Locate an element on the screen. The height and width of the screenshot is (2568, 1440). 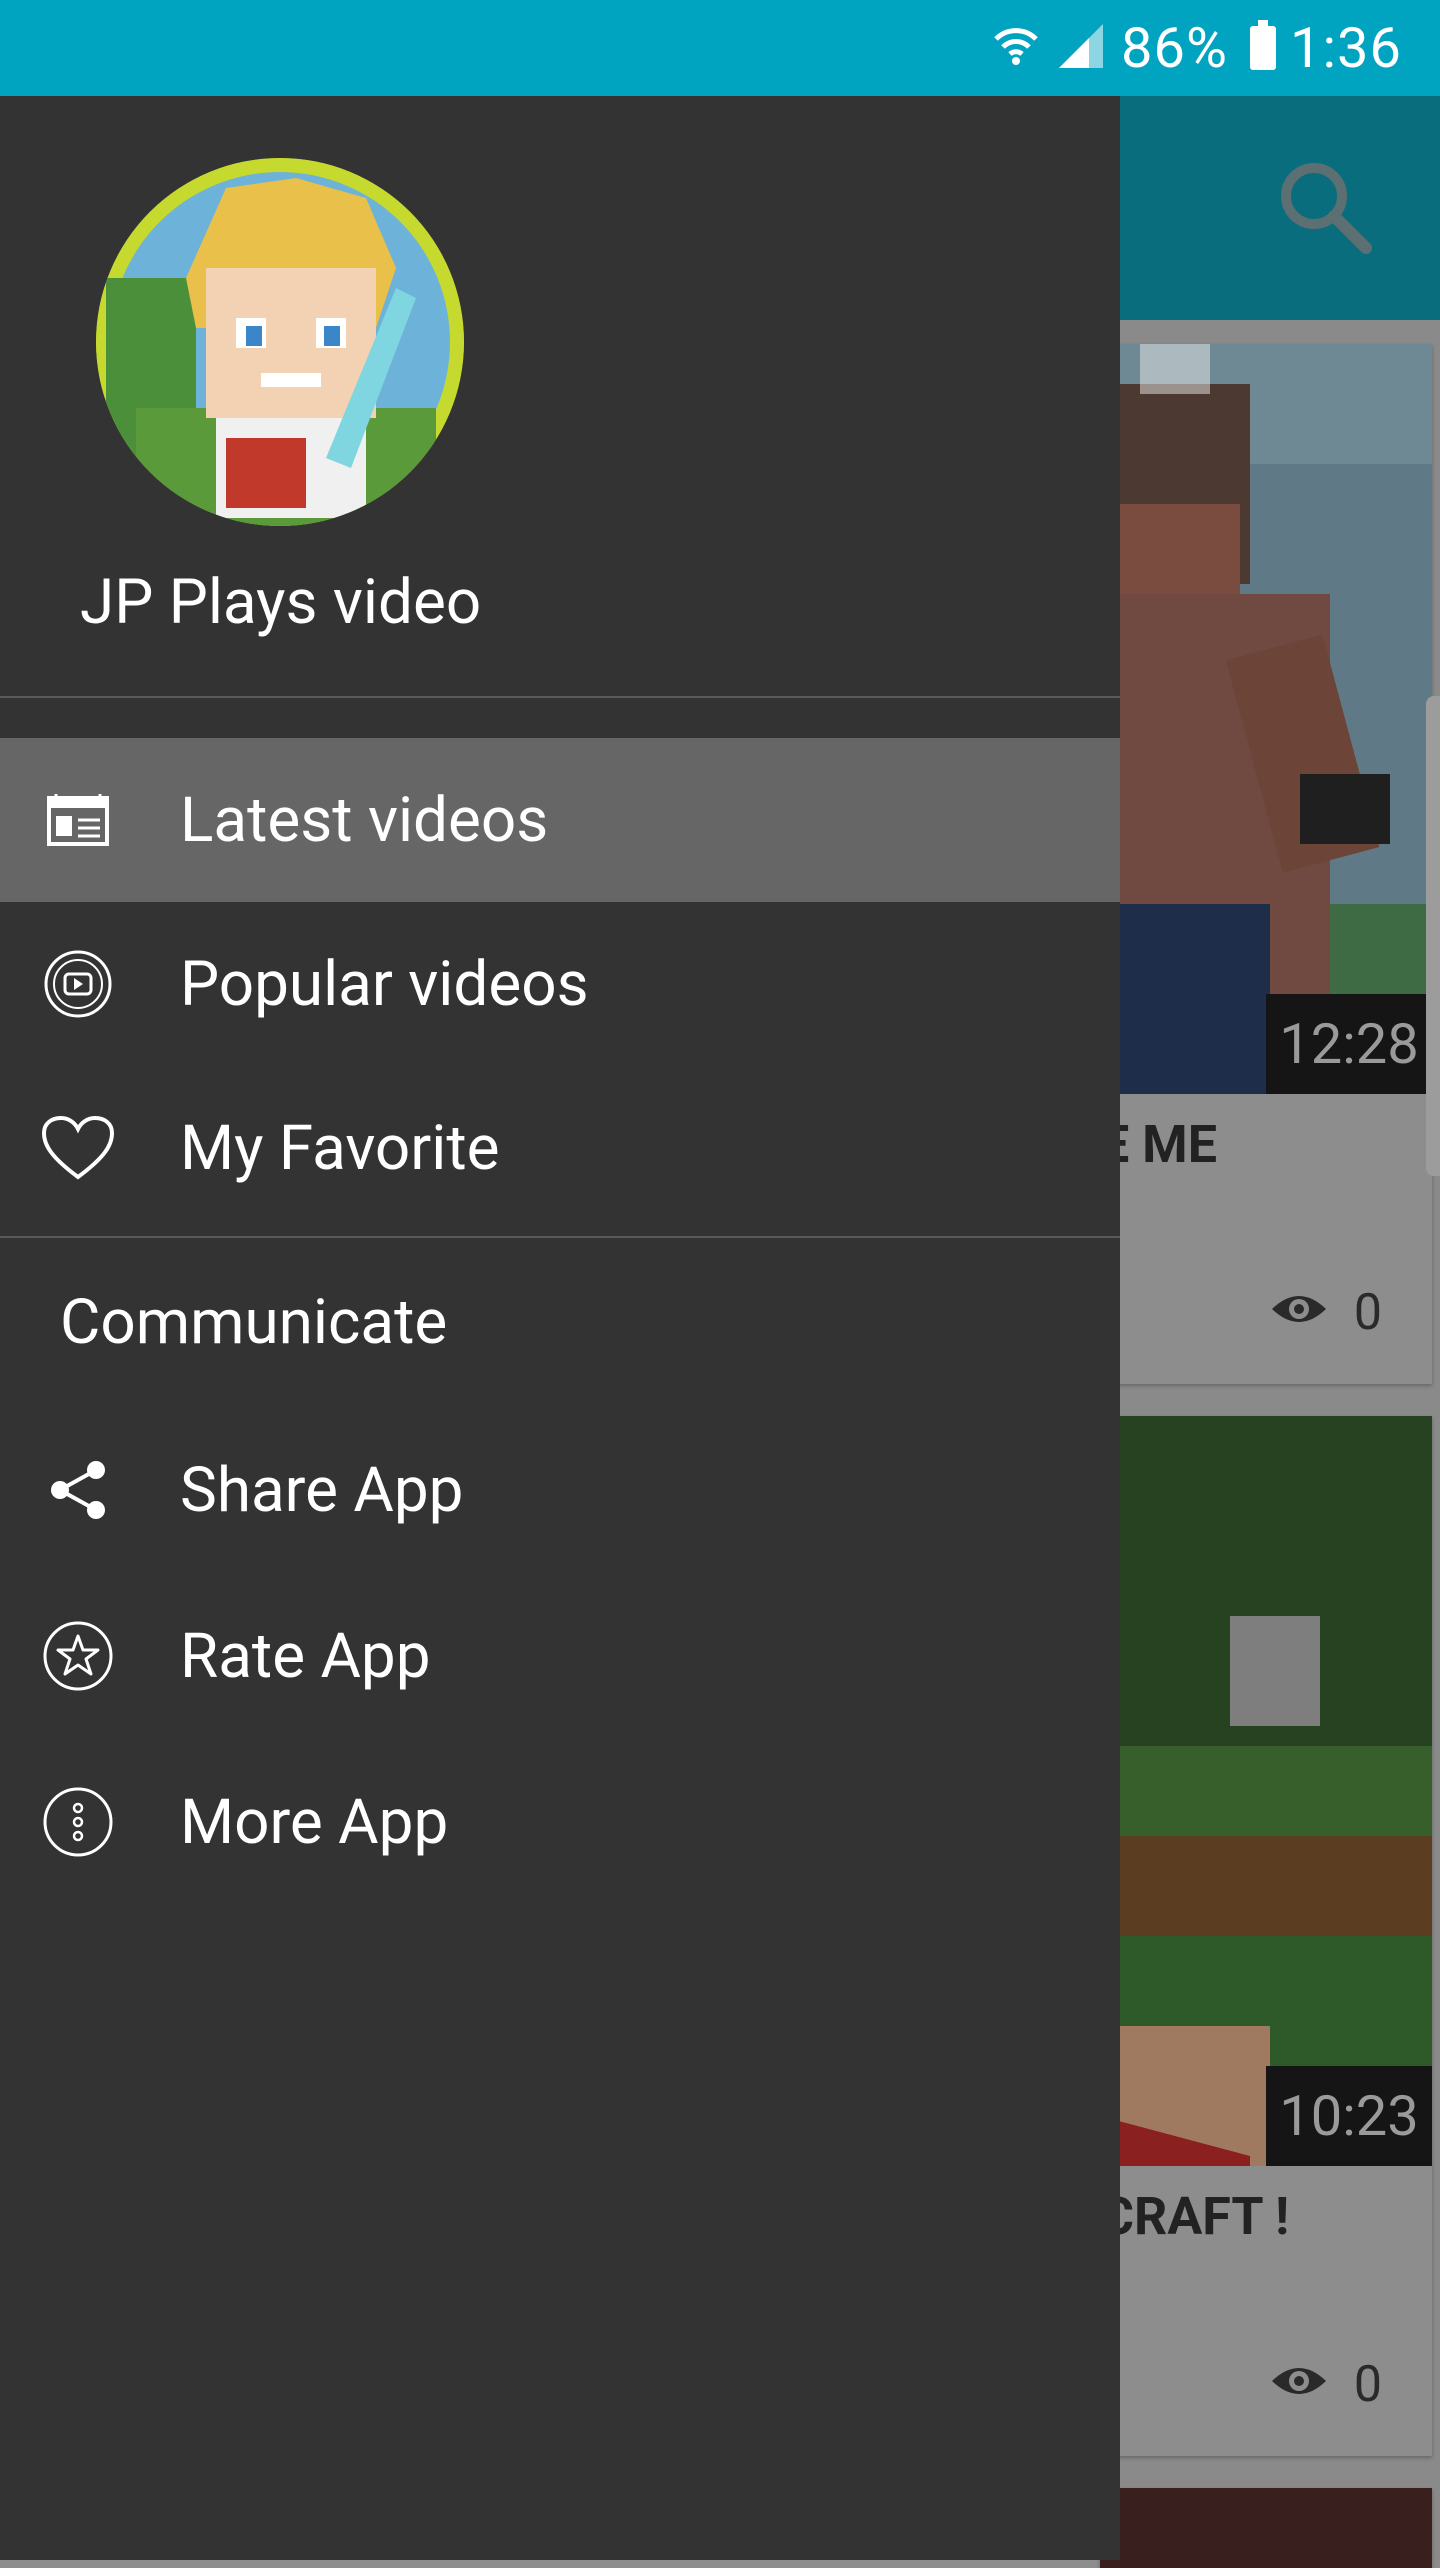
nav-item-rate-app: Rate App is located at coordinates (560, 1656).